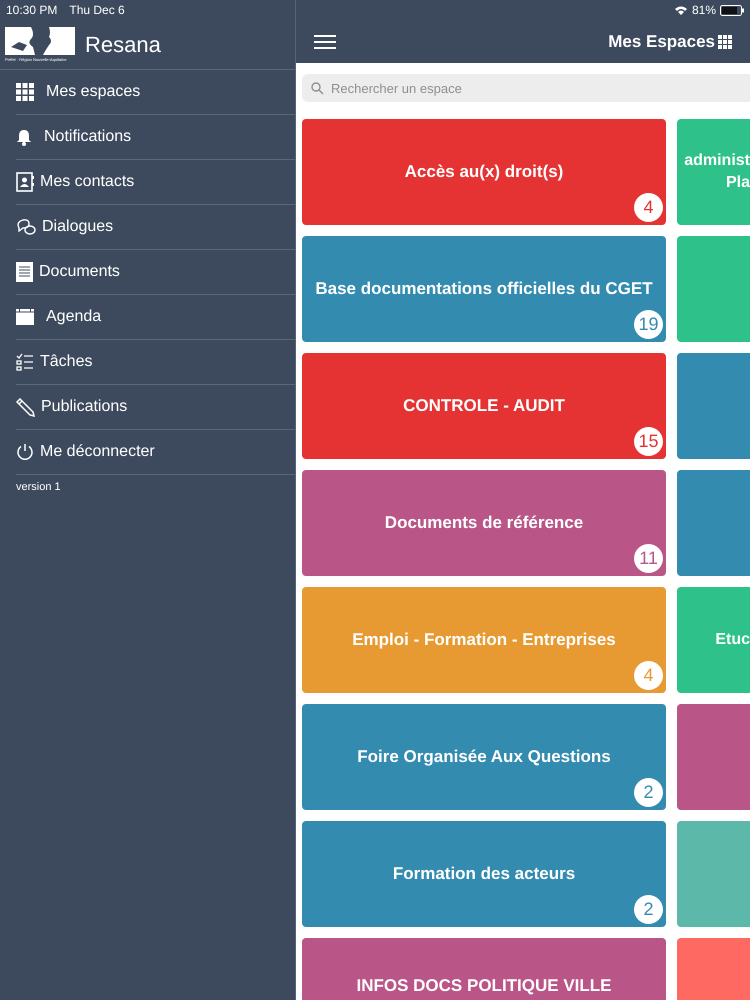 The height and width of the screenshot is (1000, 750). Describe the element at coordinates (25, 407) in the screenshot. I see `pencil-icon` at that location.